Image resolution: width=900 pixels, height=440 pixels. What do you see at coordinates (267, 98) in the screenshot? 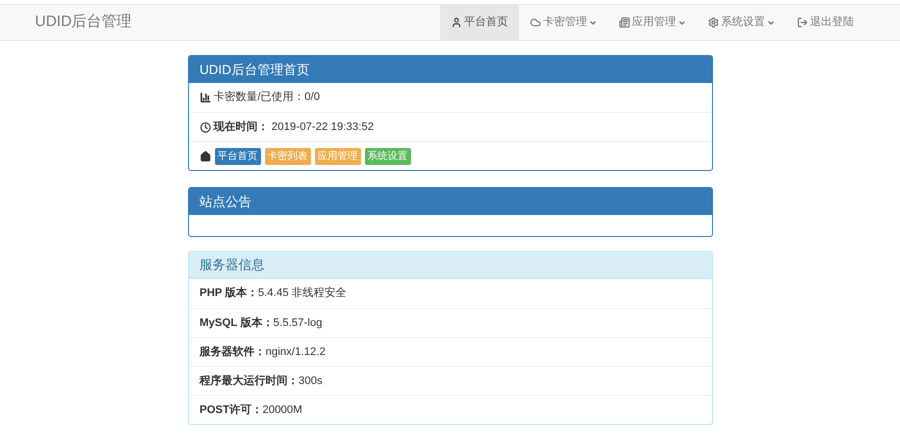
I see `info-text: 卡密数量/已使用：0/0` at bounding box center [267, 98].